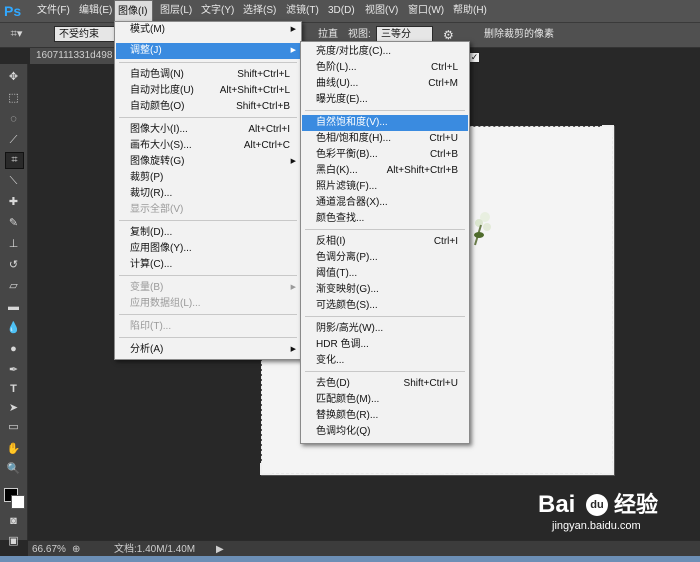 The width and height of the screenshot is (700, 562). Describe the element at coordinates (16, 34) in the screenshot. I see `crop-tool-preset-icon: ⌗▾` at that location.